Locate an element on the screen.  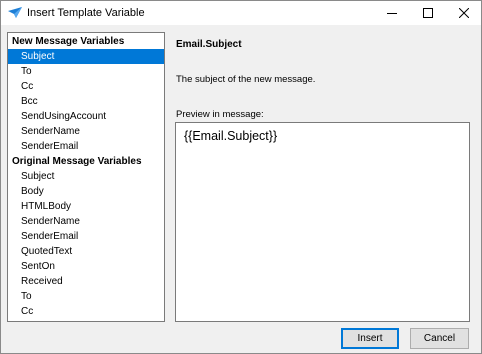
list-item-orig-body: Body is located at coordinates (86, 191).